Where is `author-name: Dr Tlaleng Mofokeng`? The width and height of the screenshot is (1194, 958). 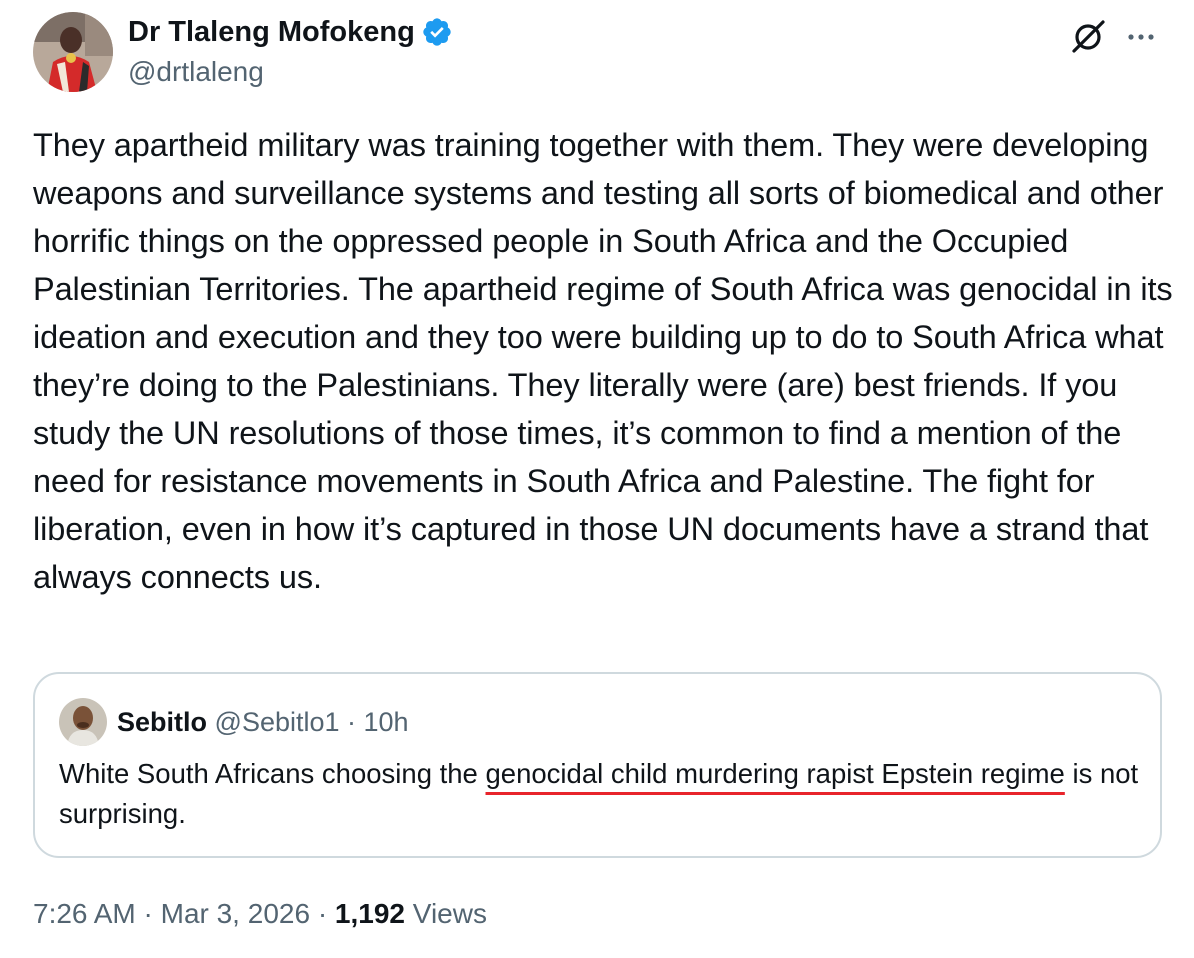 author-name: Dr Tlaleng Mofokeng is located at coordinates (290, 32).